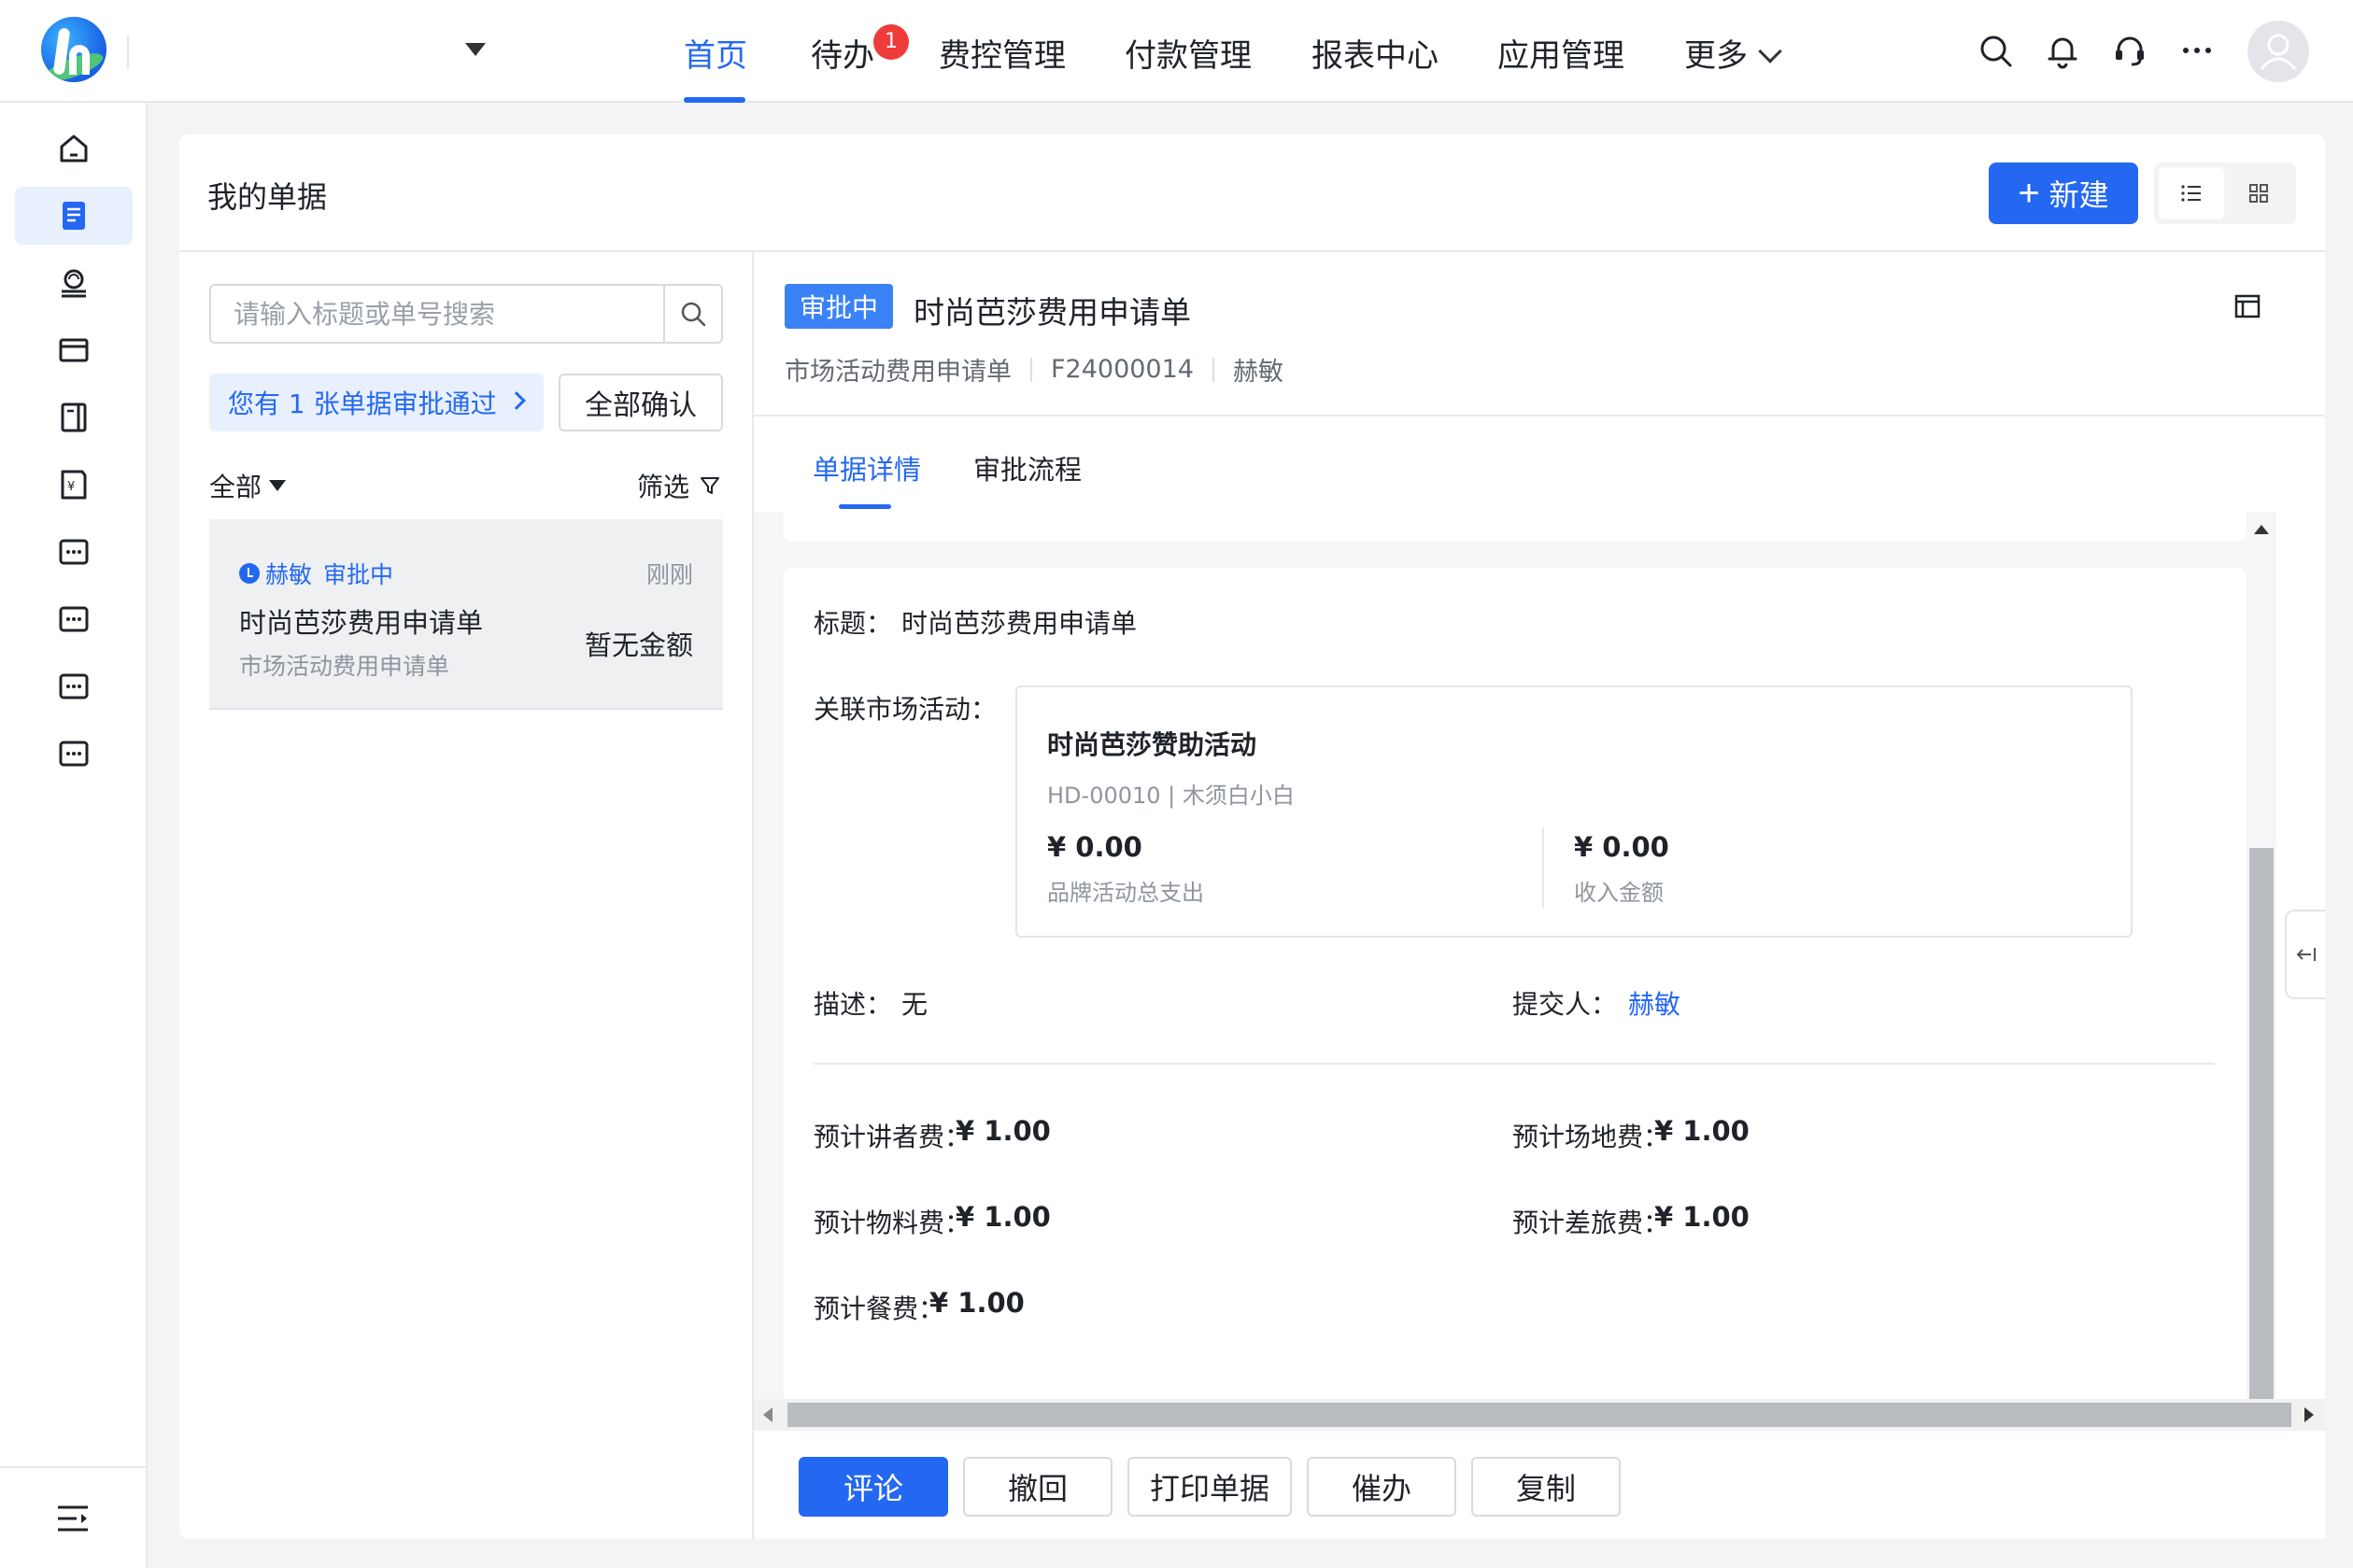 Image resolution: width=2353 pixels, height=1568 pixels. Describe the element at coordinates (74, 350) in the screenshot. I see `rail-wallet-icon` at that location.